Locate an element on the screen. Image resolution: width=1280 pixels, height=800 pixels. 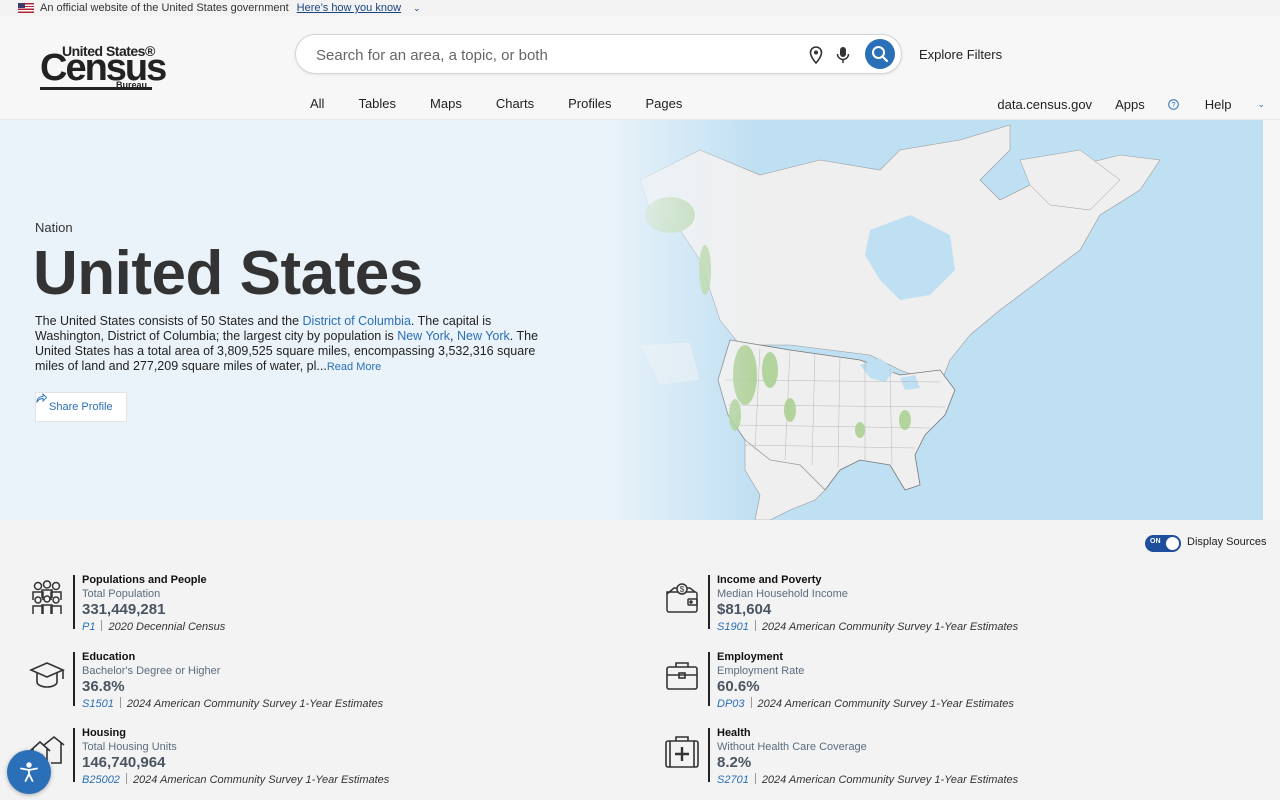
district-of-columbia-link: District of Columbia is located at coordinates (357, 321).